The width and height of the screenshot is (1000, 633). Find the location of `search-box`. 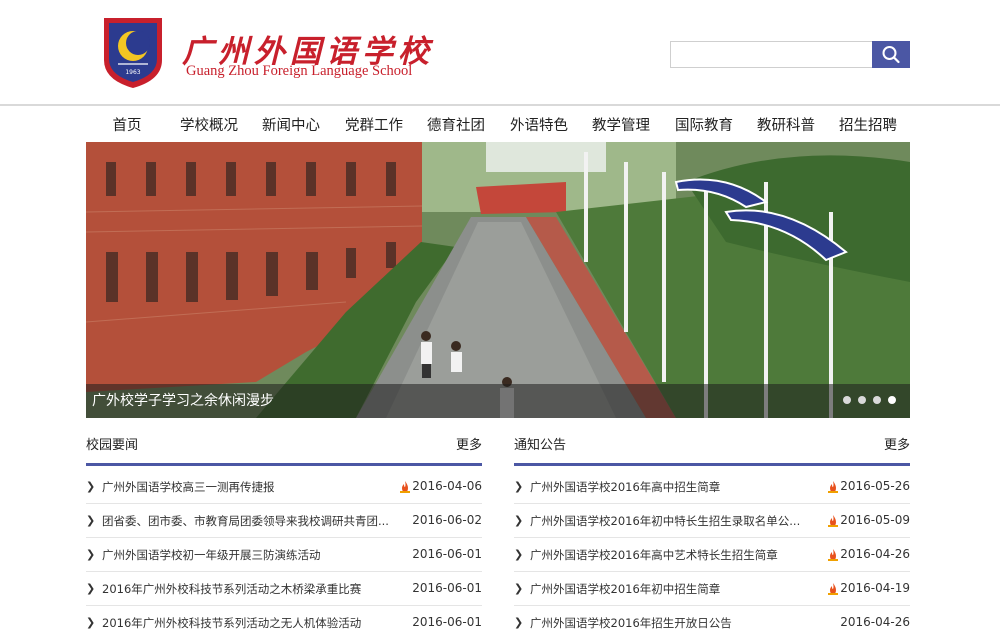

search-box is located at coordinates (790, 54).